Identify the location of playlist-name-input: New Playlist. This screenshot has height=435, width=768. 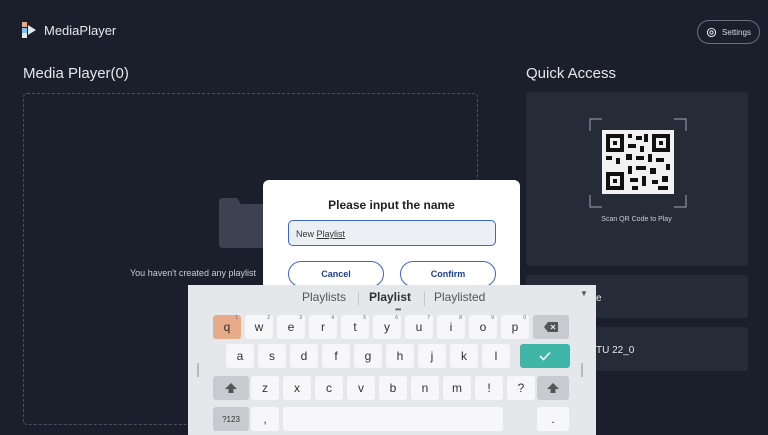
(392, 233).